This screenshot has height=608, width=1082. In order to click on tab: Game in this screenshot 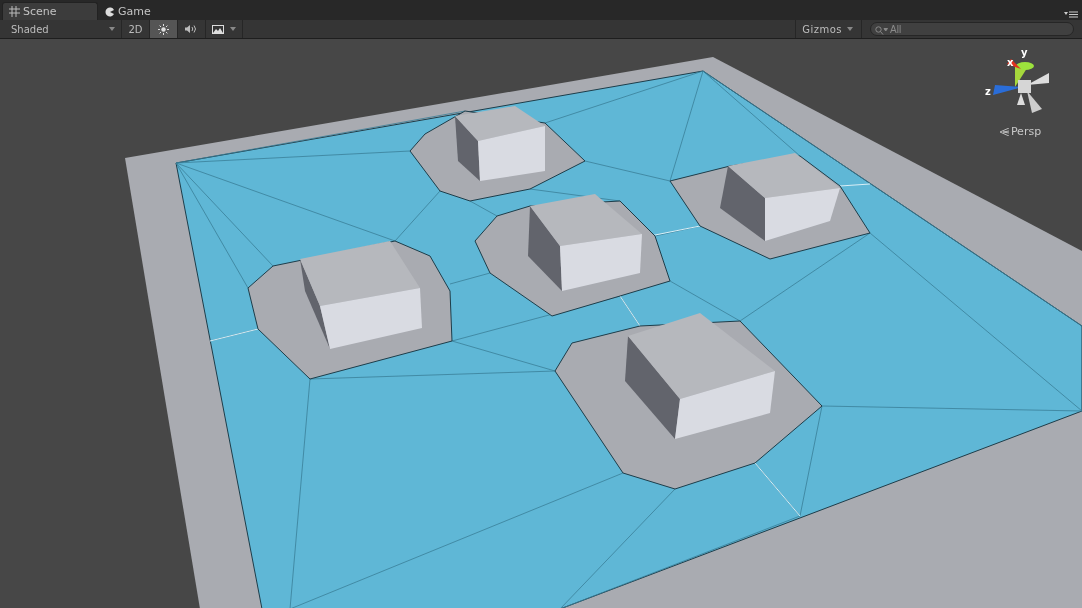, I will do `click(146, 11)`.